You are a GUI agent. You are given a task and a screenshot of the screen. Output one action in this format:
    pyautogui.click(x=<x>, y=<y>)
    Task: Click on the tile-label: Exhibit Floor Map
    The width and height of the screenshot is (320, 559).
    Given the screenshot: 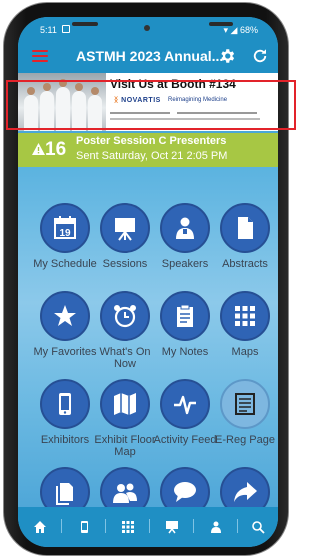 What is the action you would take?
    pyautogui.click(x=125, y=446)
    